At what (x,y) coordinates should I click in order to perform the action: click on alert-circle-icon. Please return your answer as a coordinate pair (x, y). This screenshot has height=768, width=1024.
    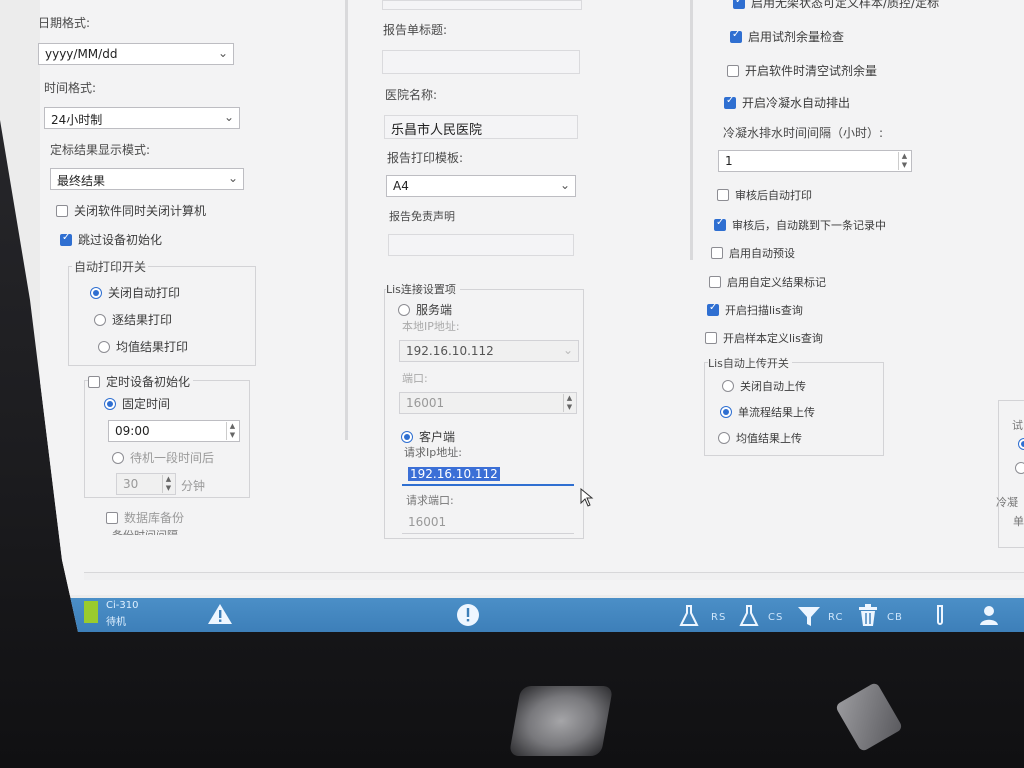
    Looking at the image, I should click on (468, 615).